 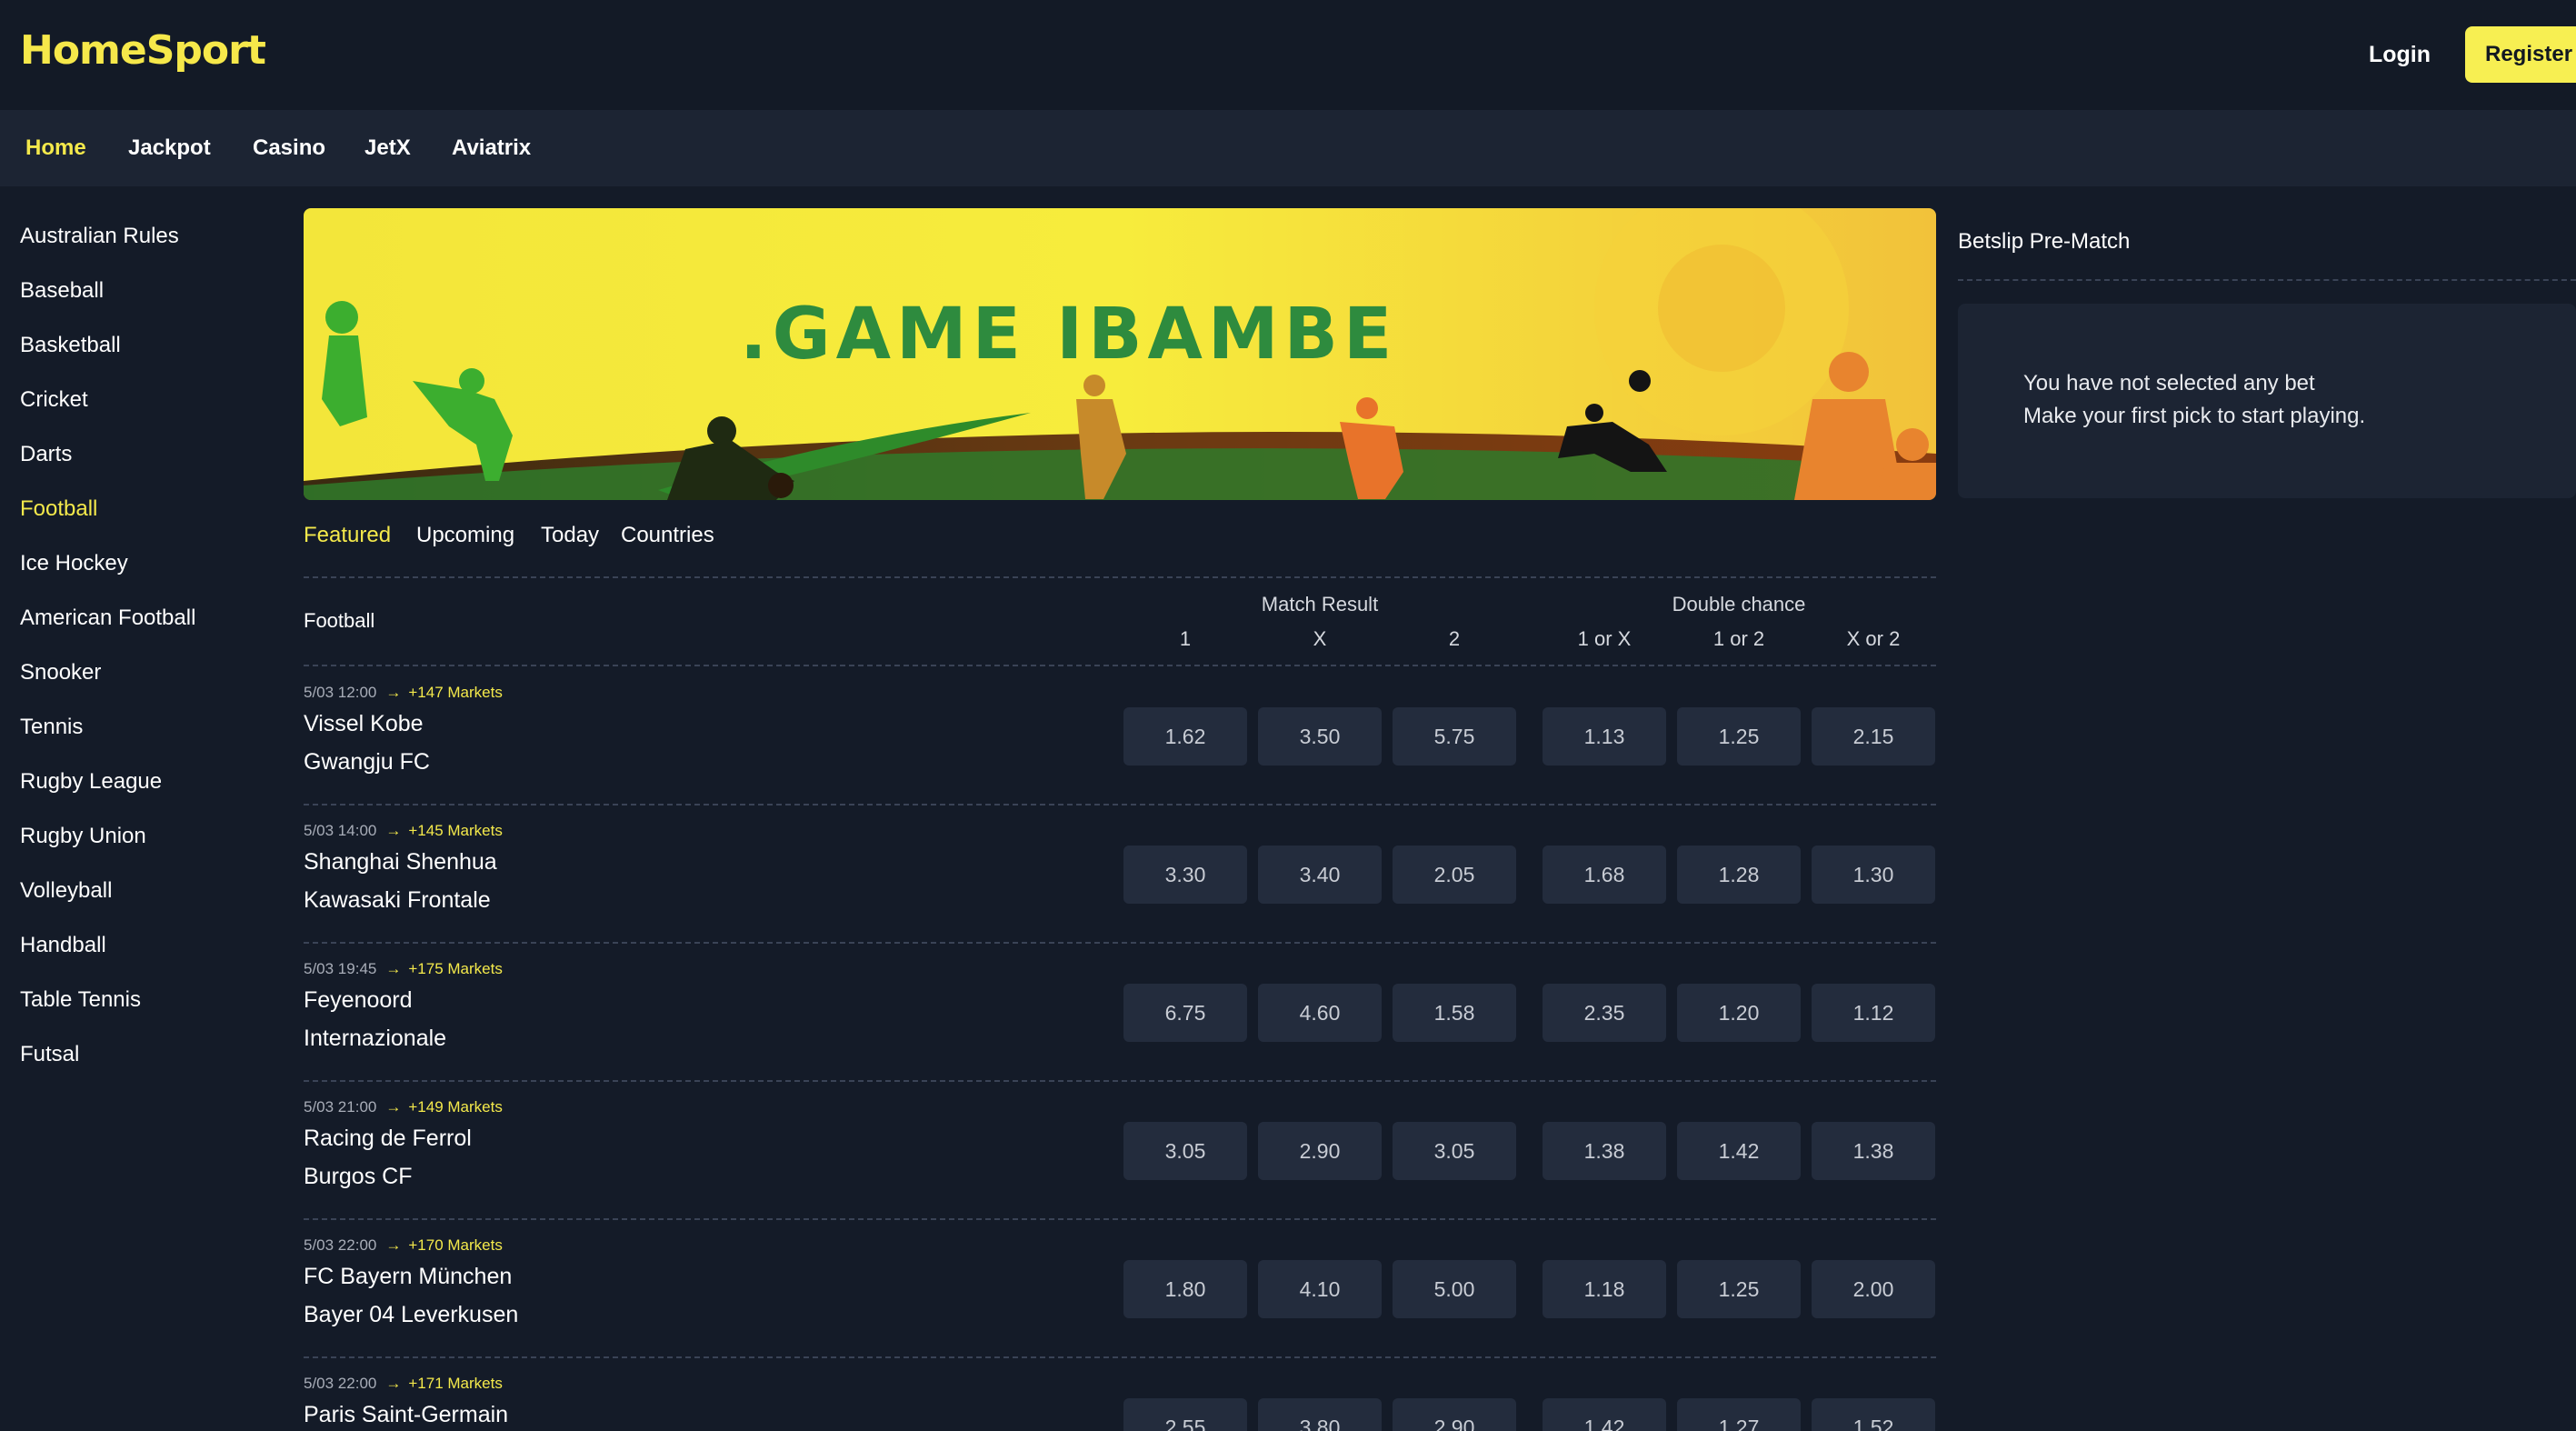 What do you see at coordinates (570, 535) in the screenshot?
I see `tab-today: Today` at bounding box center [570, 535].